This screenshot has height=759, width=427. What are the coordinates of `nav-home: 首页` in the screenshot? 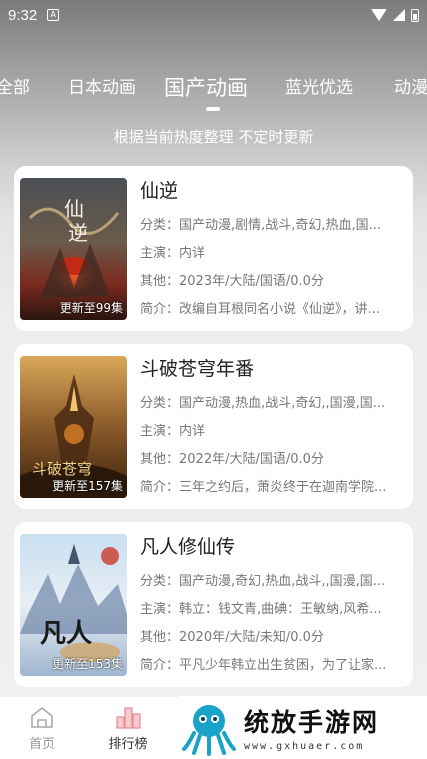 It's located at (42, 727).